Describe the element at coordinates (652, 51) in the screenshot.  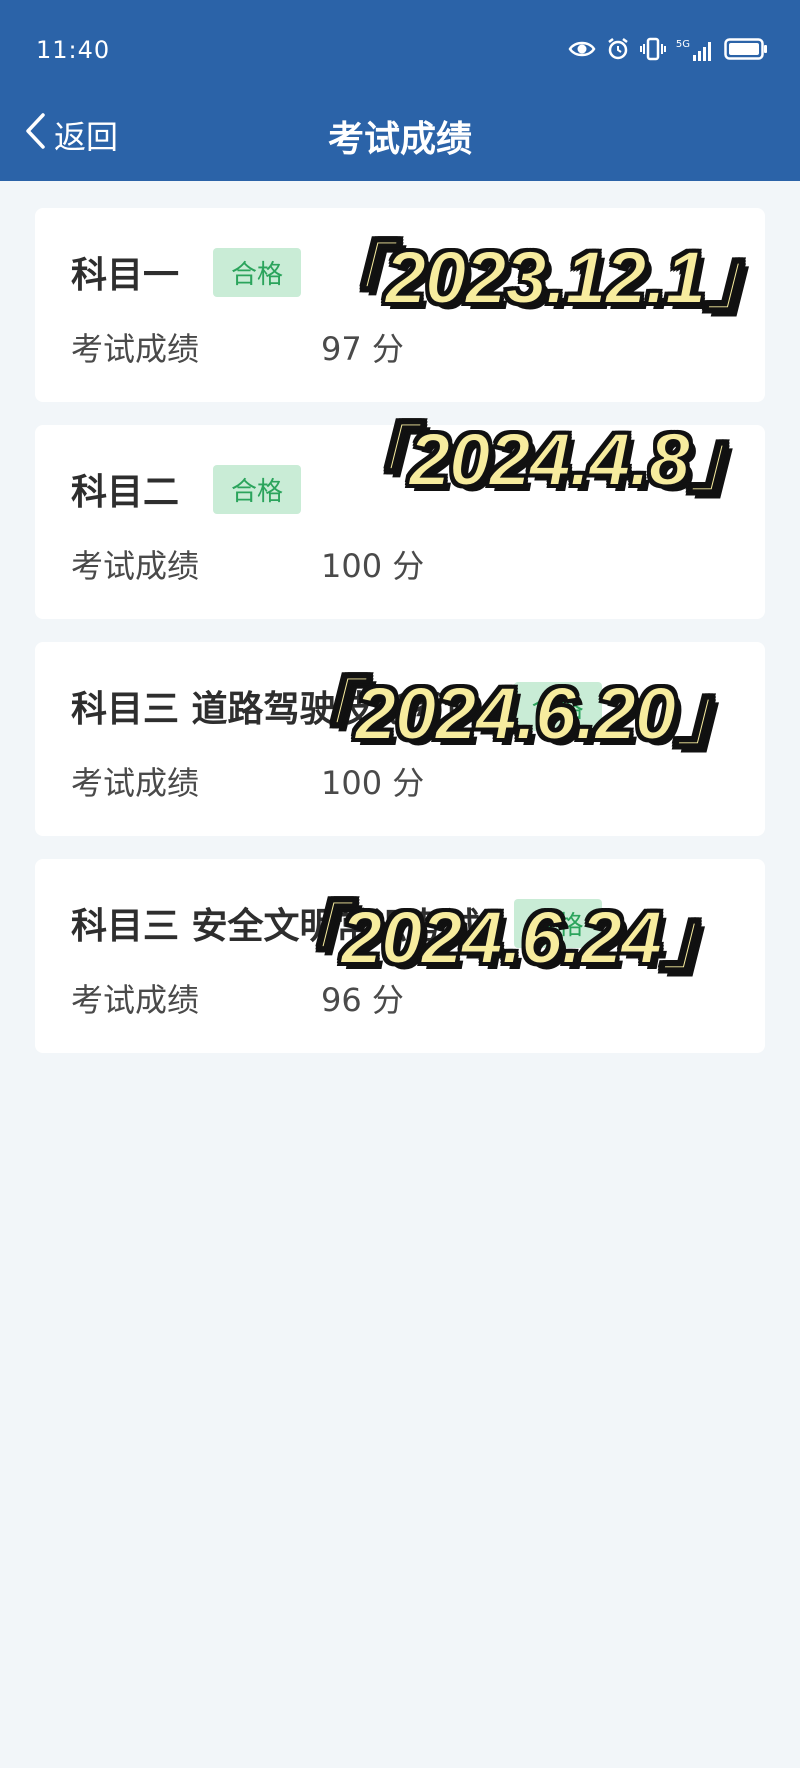
I see `vibrate-icon` at that location.